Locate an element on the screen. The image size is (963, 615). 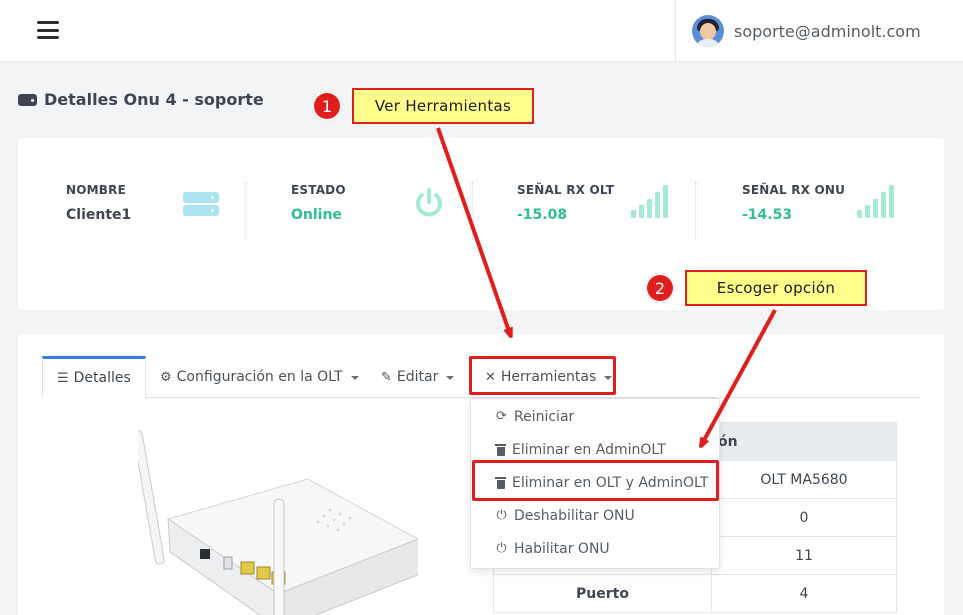
table-value: 4 is located at coordinates (804, 593).